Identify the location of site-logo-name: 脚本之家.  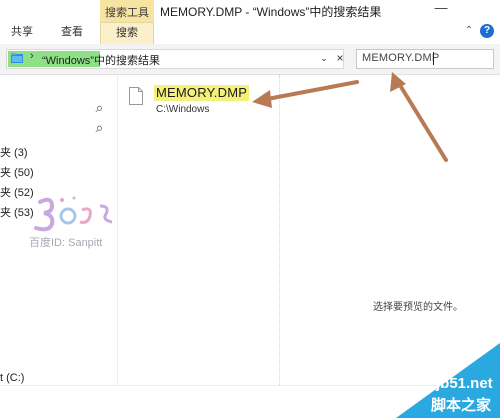
(461, 405).